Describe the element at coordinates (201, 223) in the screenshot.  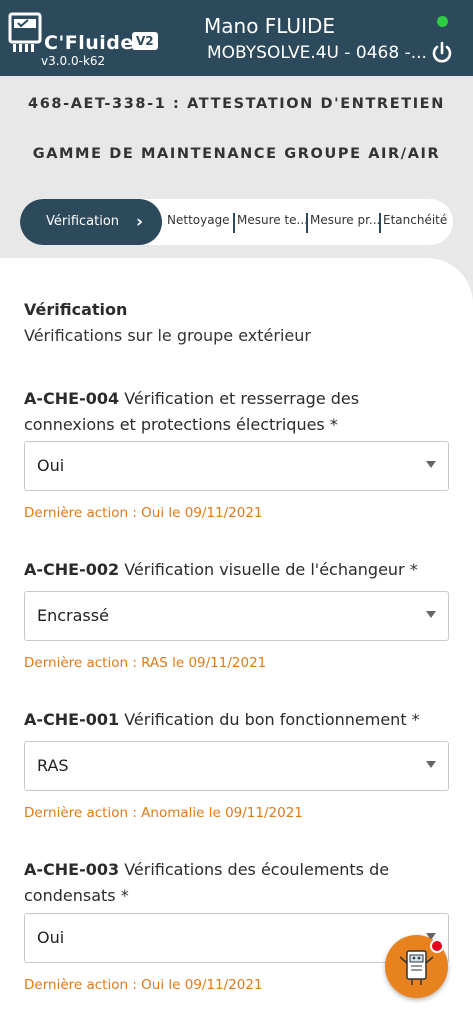
I see `step-nettoyage: Nettoyage` at that location.